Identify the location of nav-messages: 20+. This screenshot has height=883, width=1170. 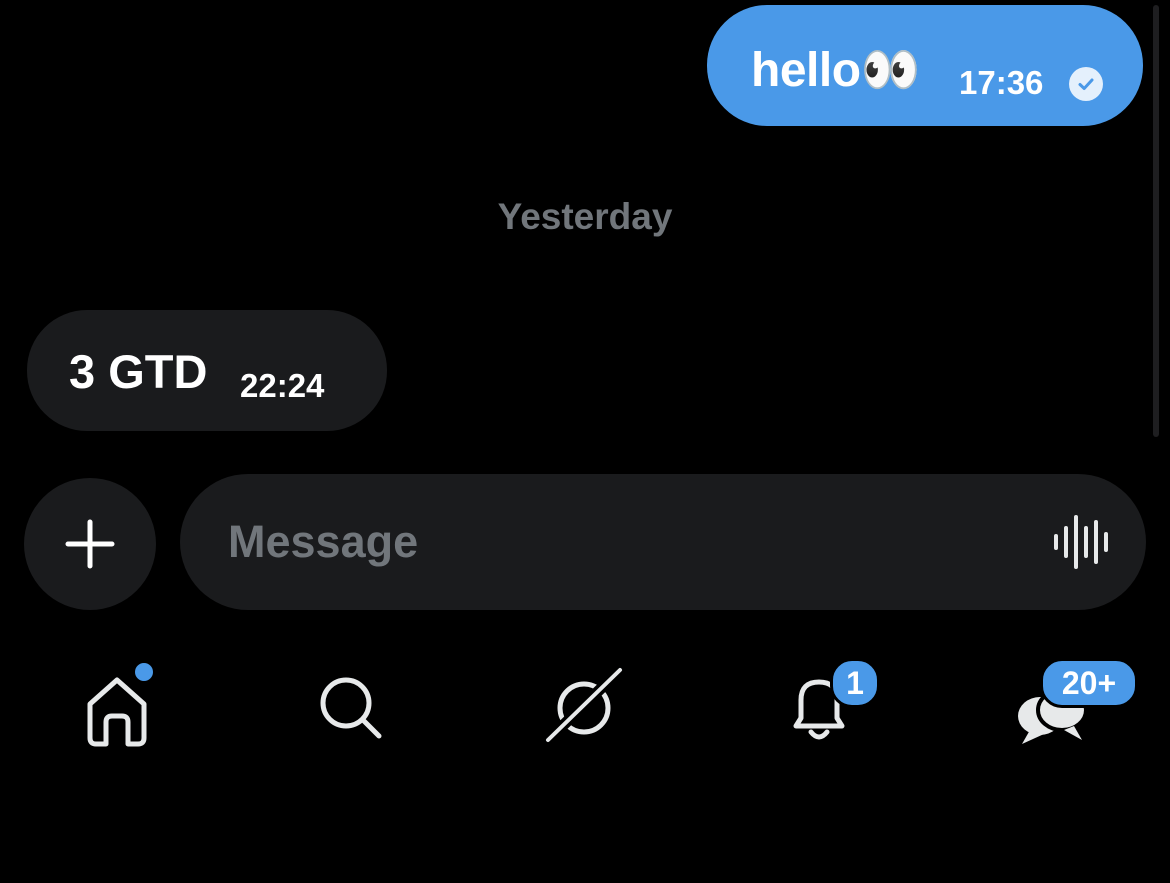
(1074, 704).